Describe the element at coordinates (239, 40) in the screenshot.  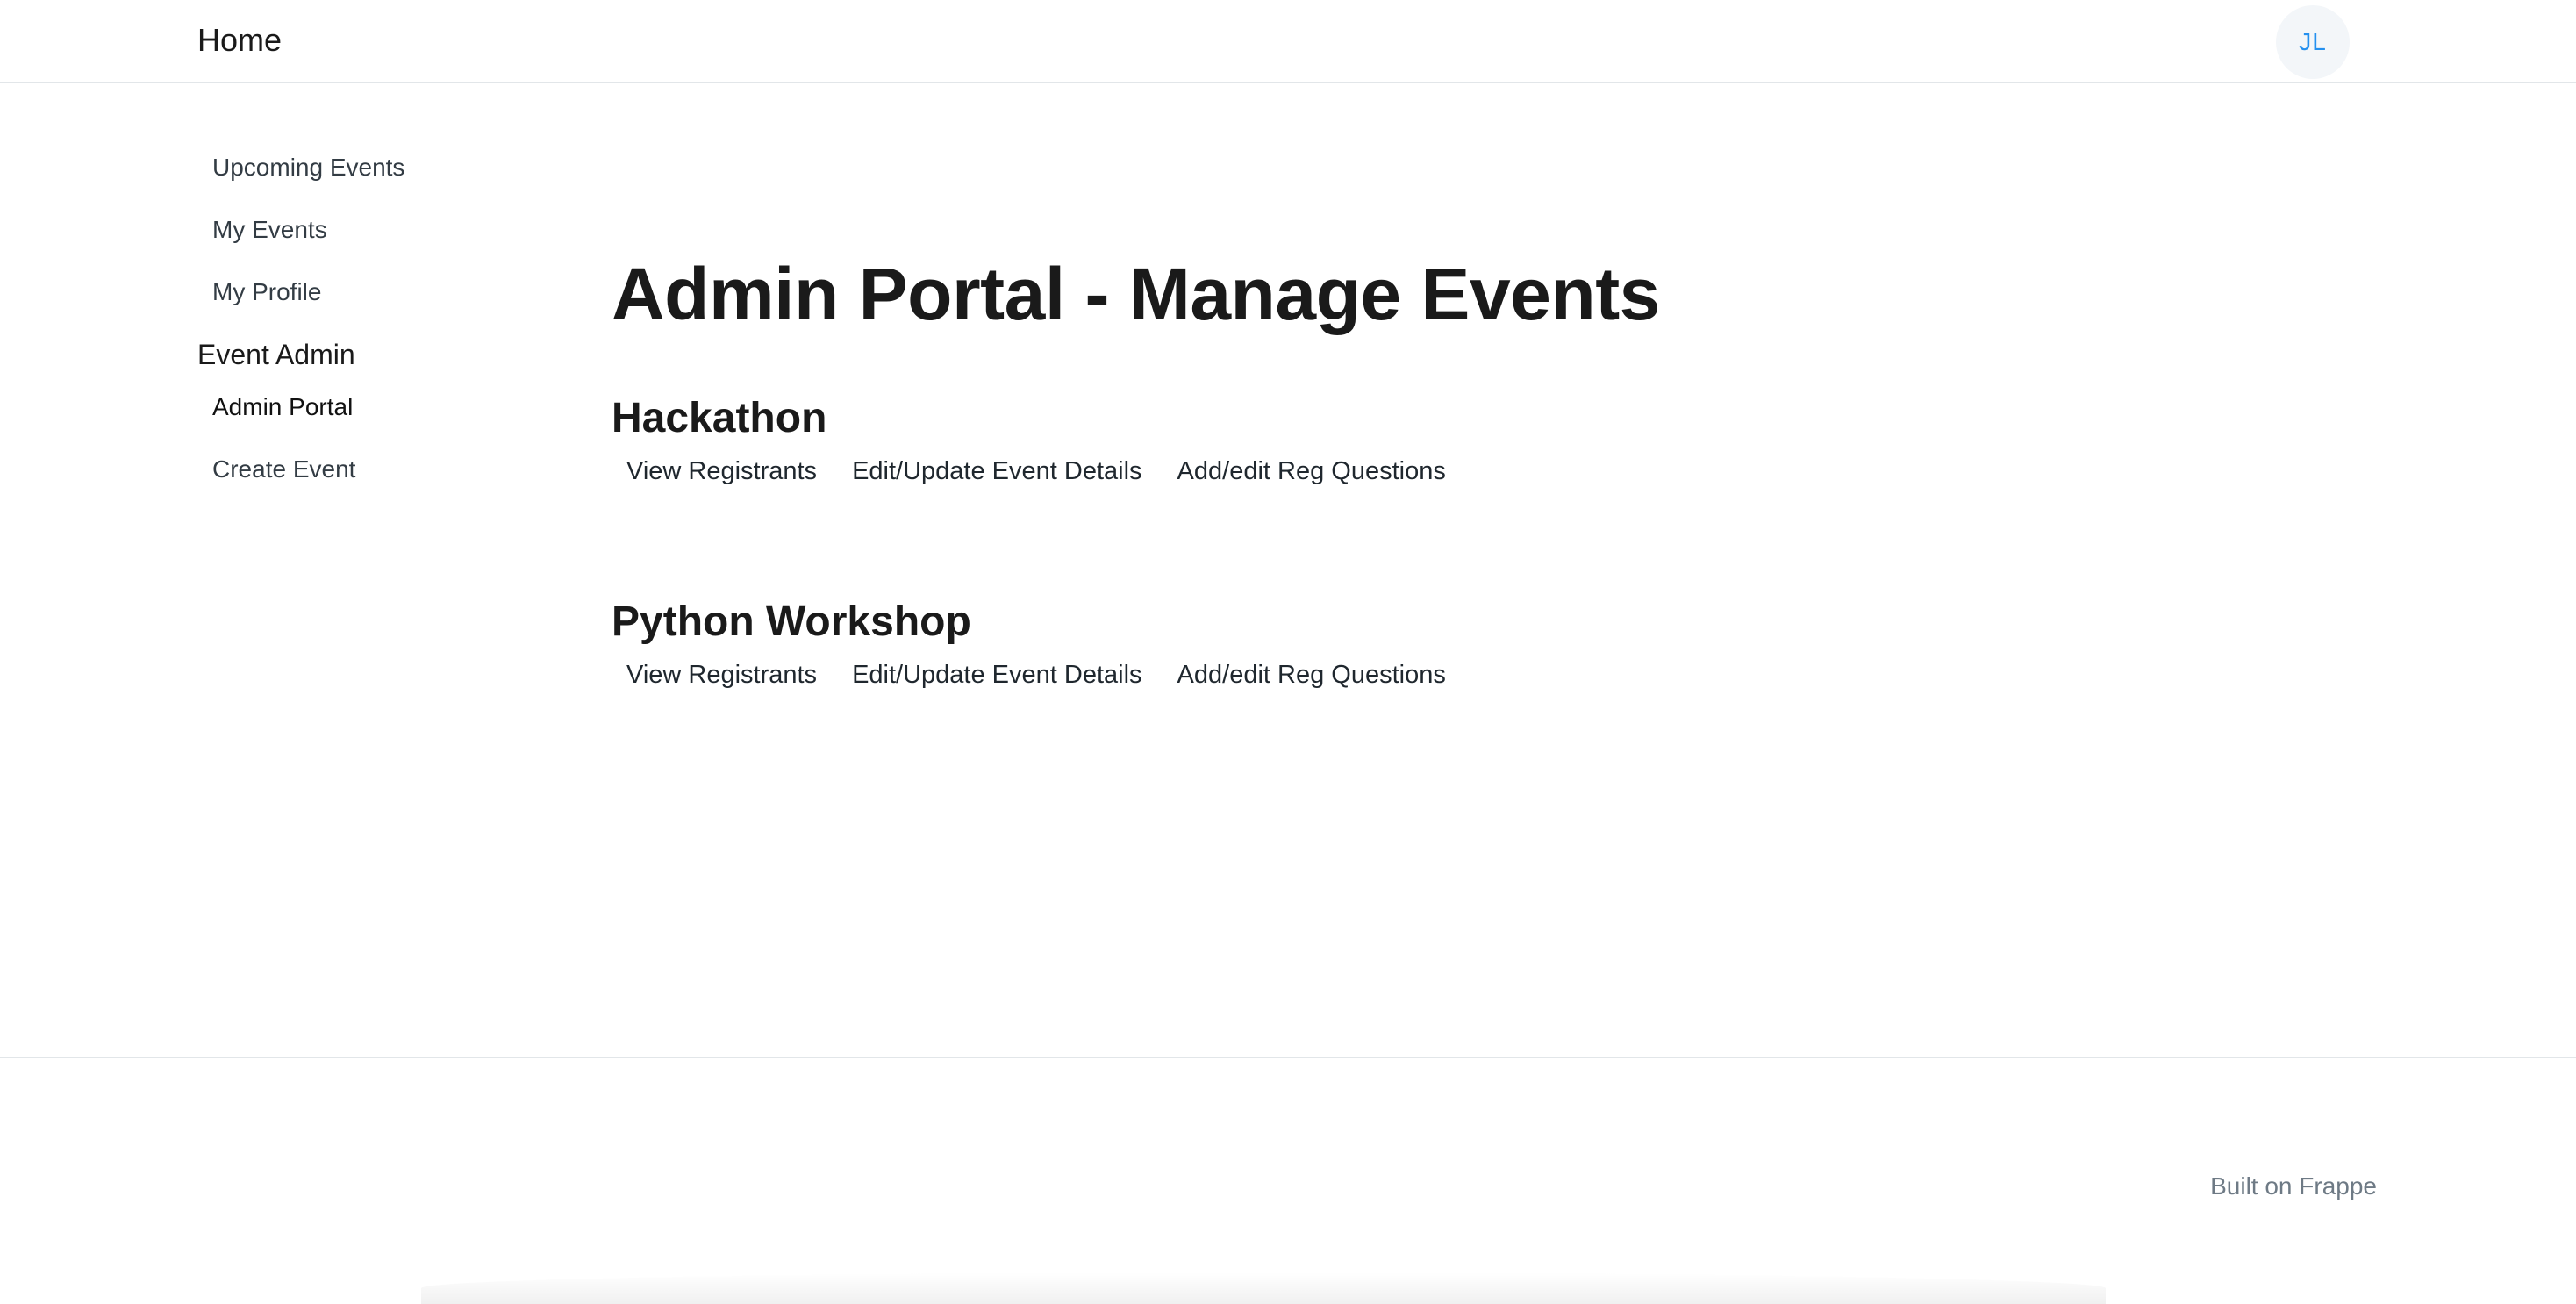
I see `home-link: Home` at that location.